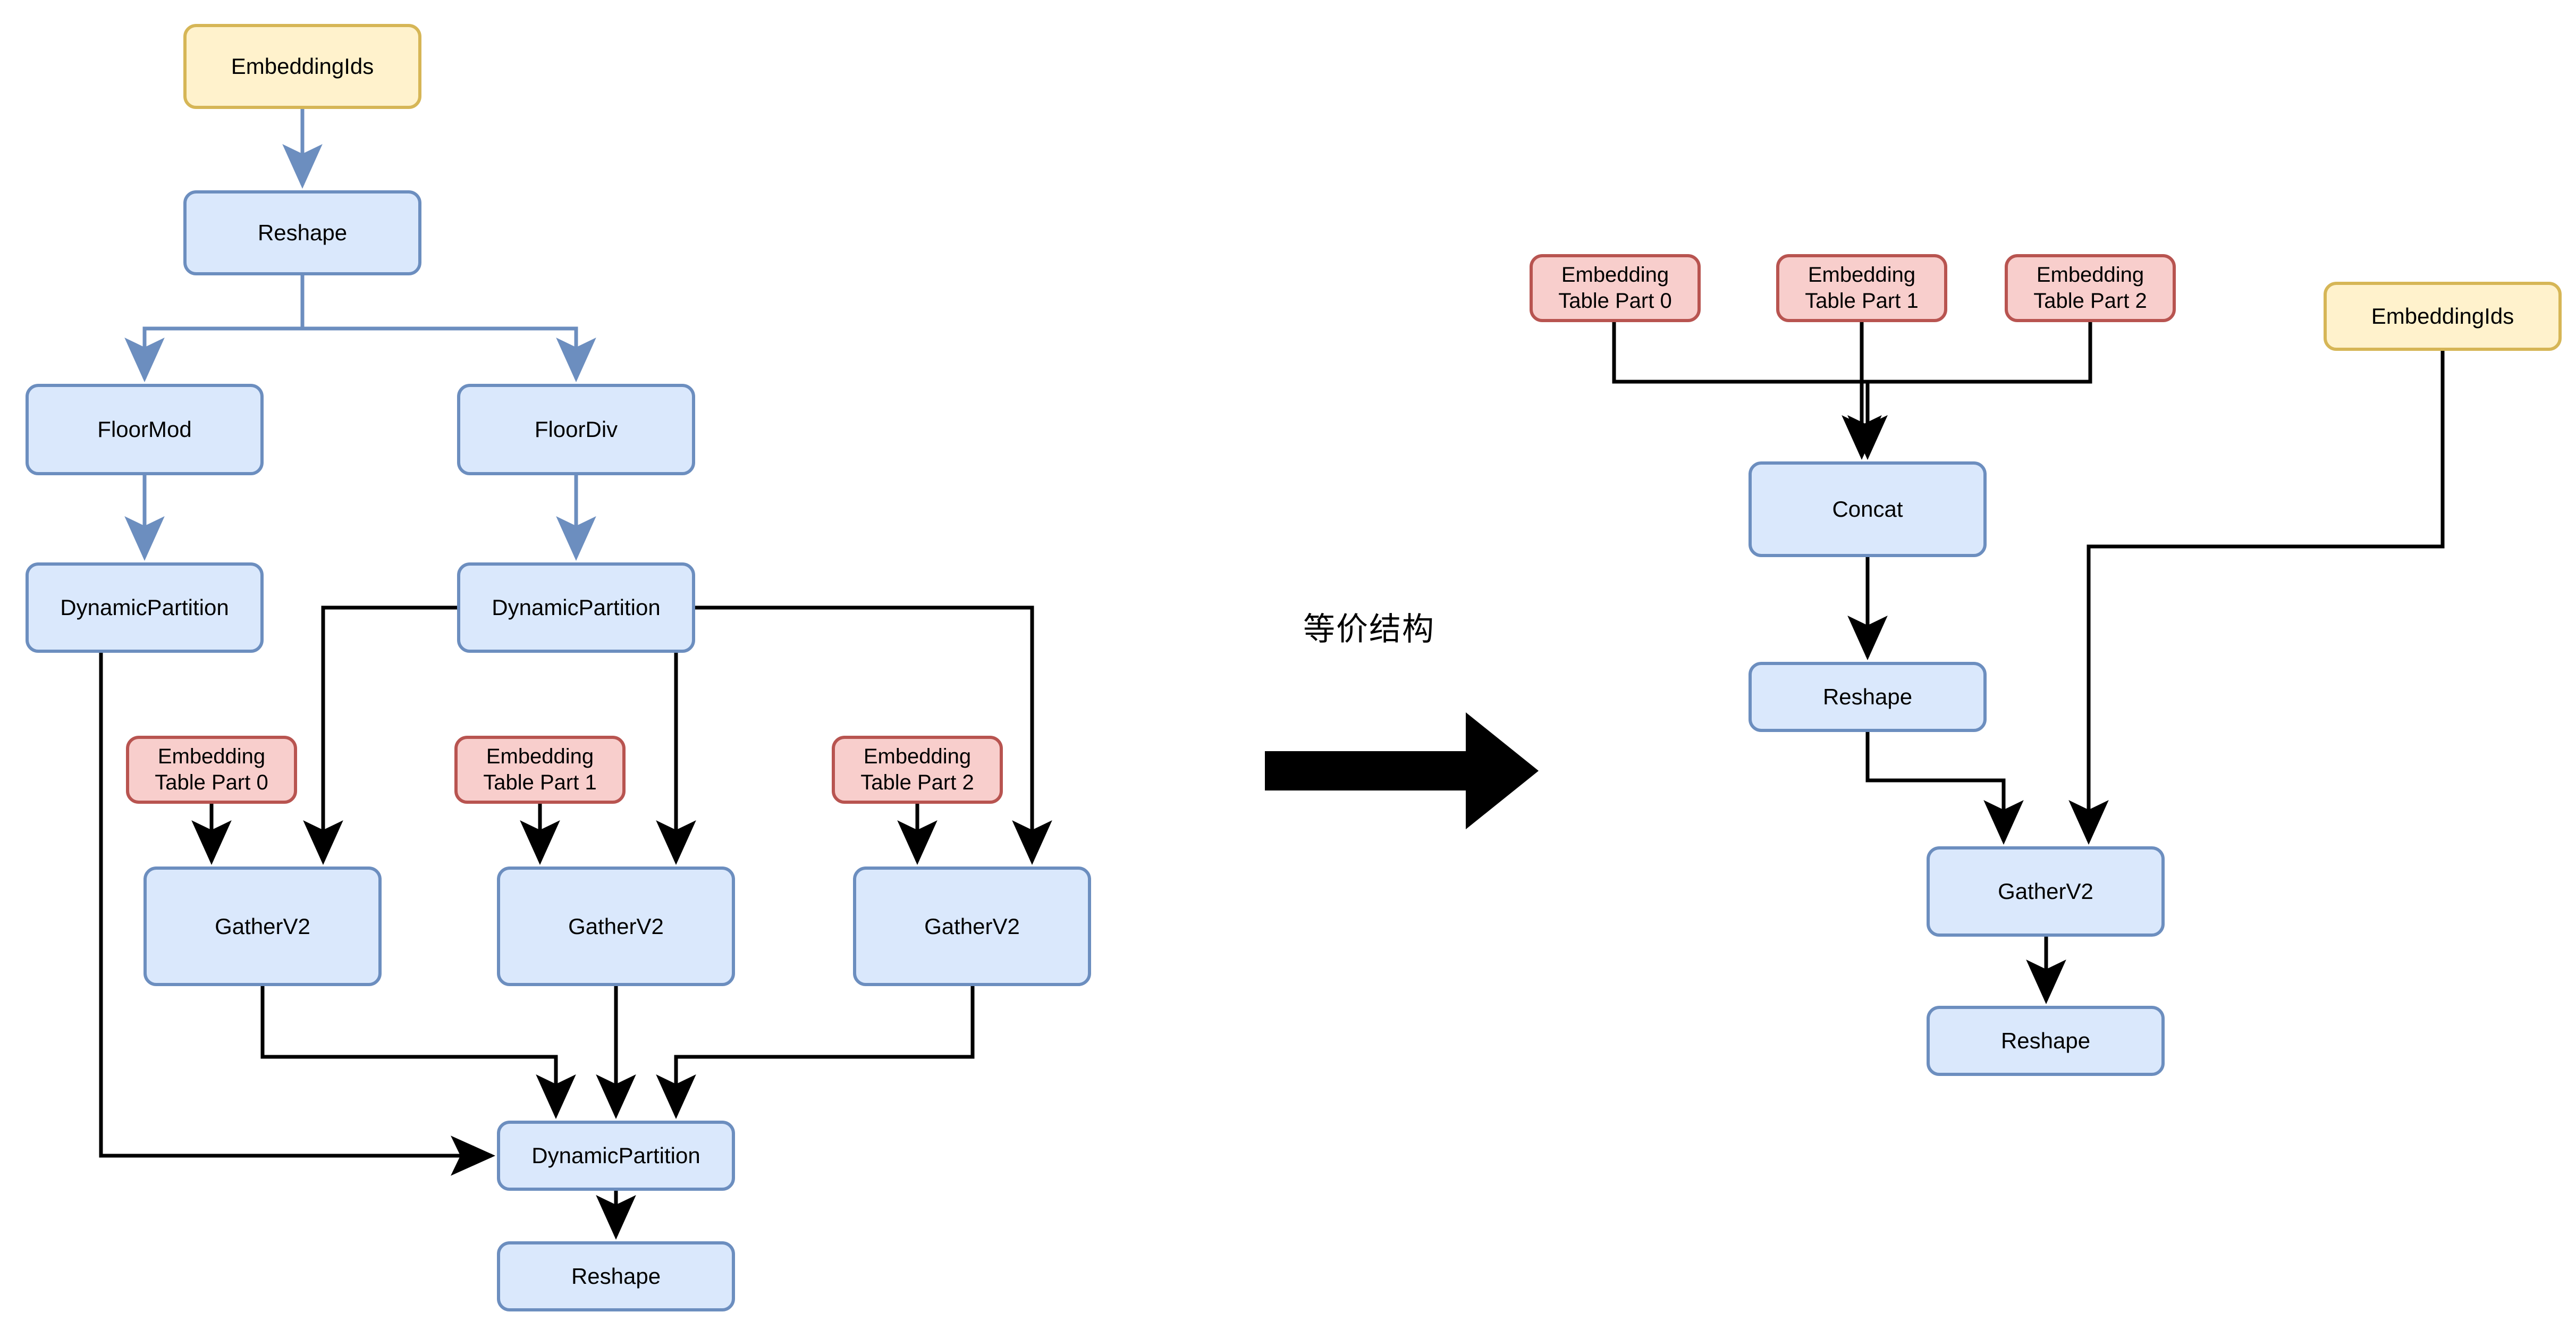 This screenshot has width=2576, height=1329. I want to click on left-blue-edges, so click(360, 335).